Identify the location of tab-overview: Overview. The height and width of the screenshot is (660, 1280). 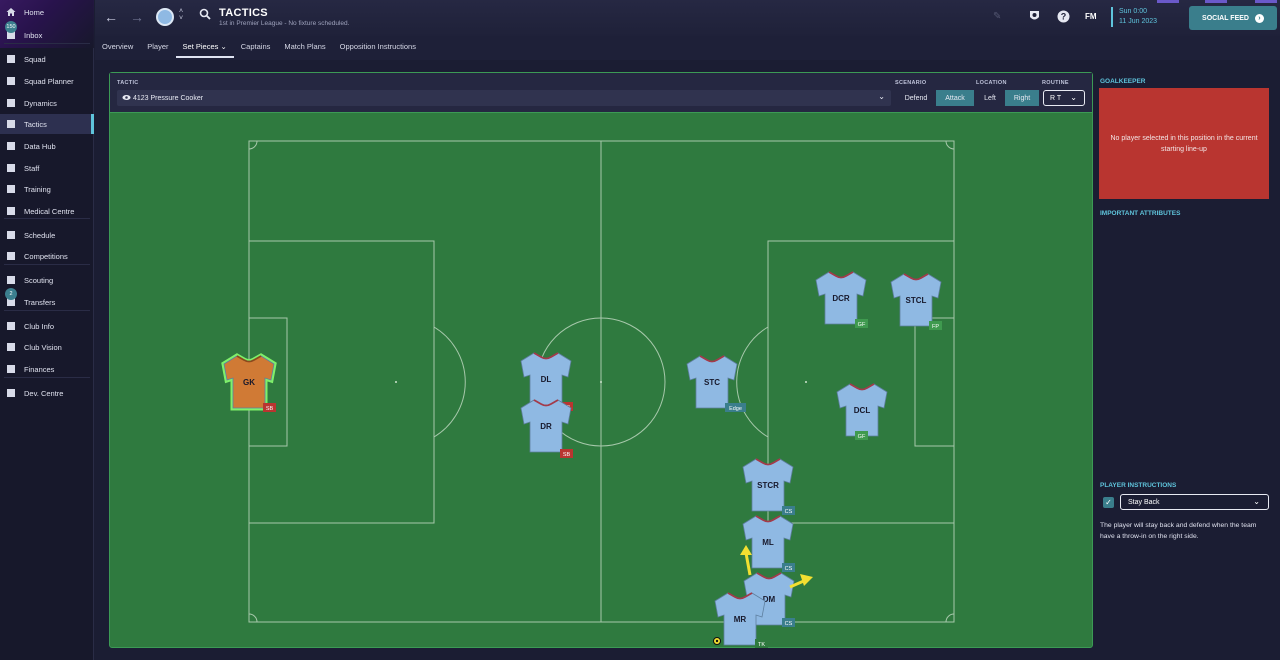
(117, 48).